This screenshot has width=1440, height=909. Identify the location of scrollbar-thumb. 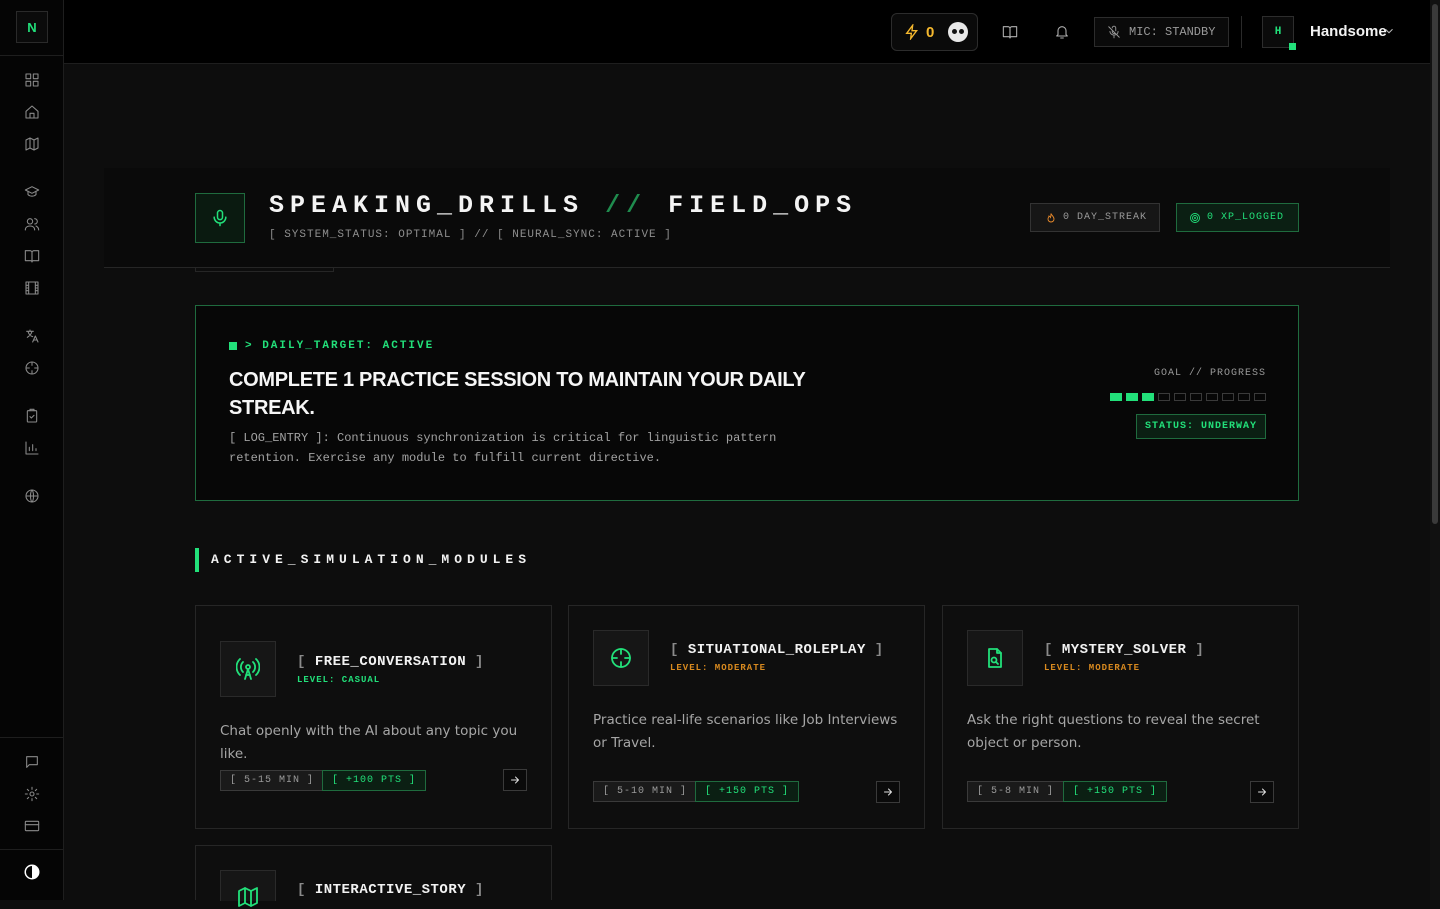
(1435, 264).